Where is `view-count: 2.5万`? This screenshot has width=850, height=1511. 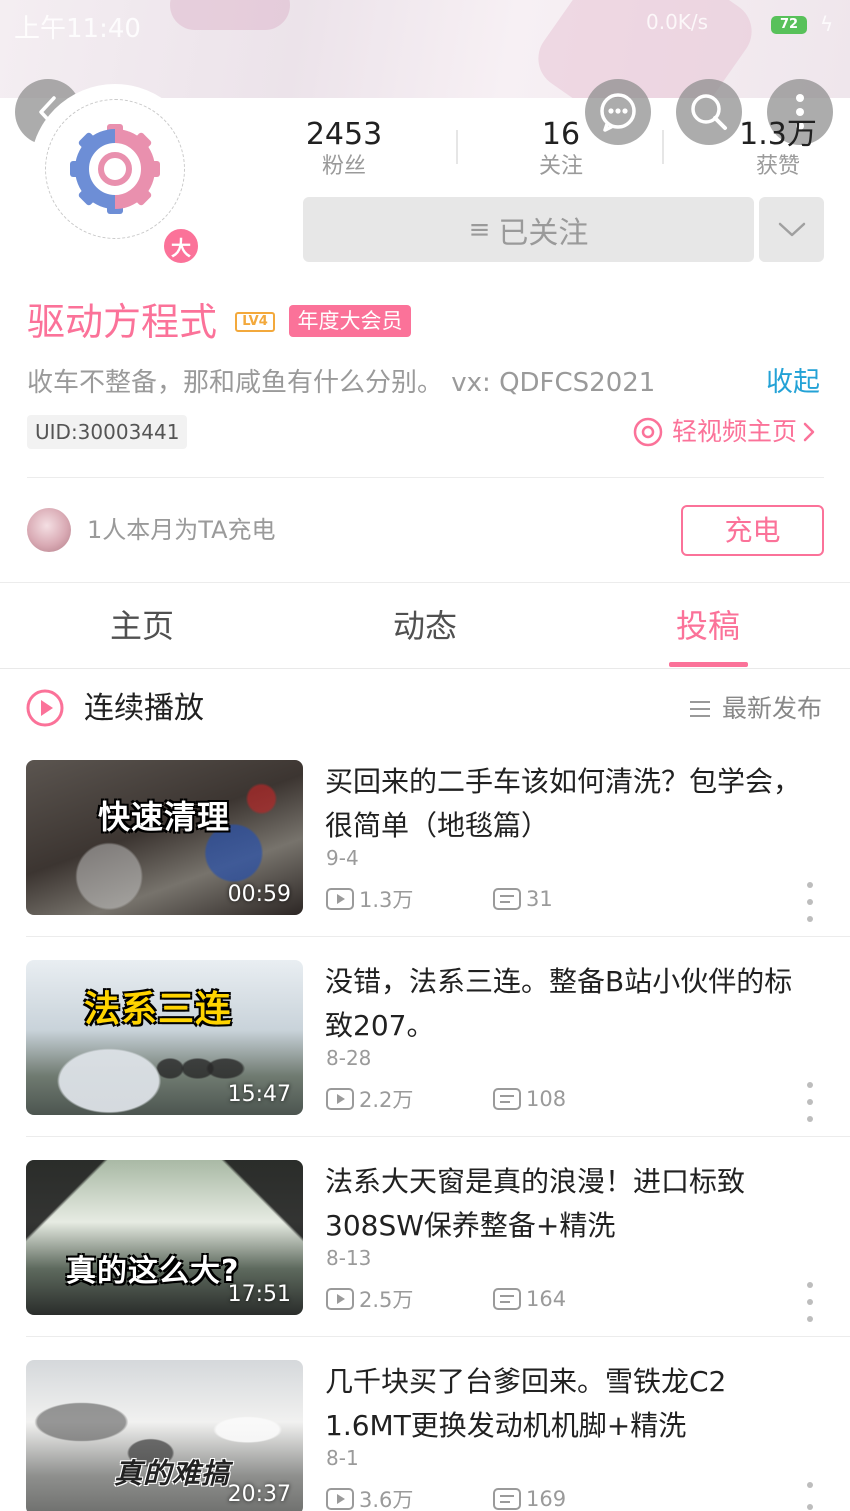
view-count: 2.5万 is located at coordinates (390, 1299).